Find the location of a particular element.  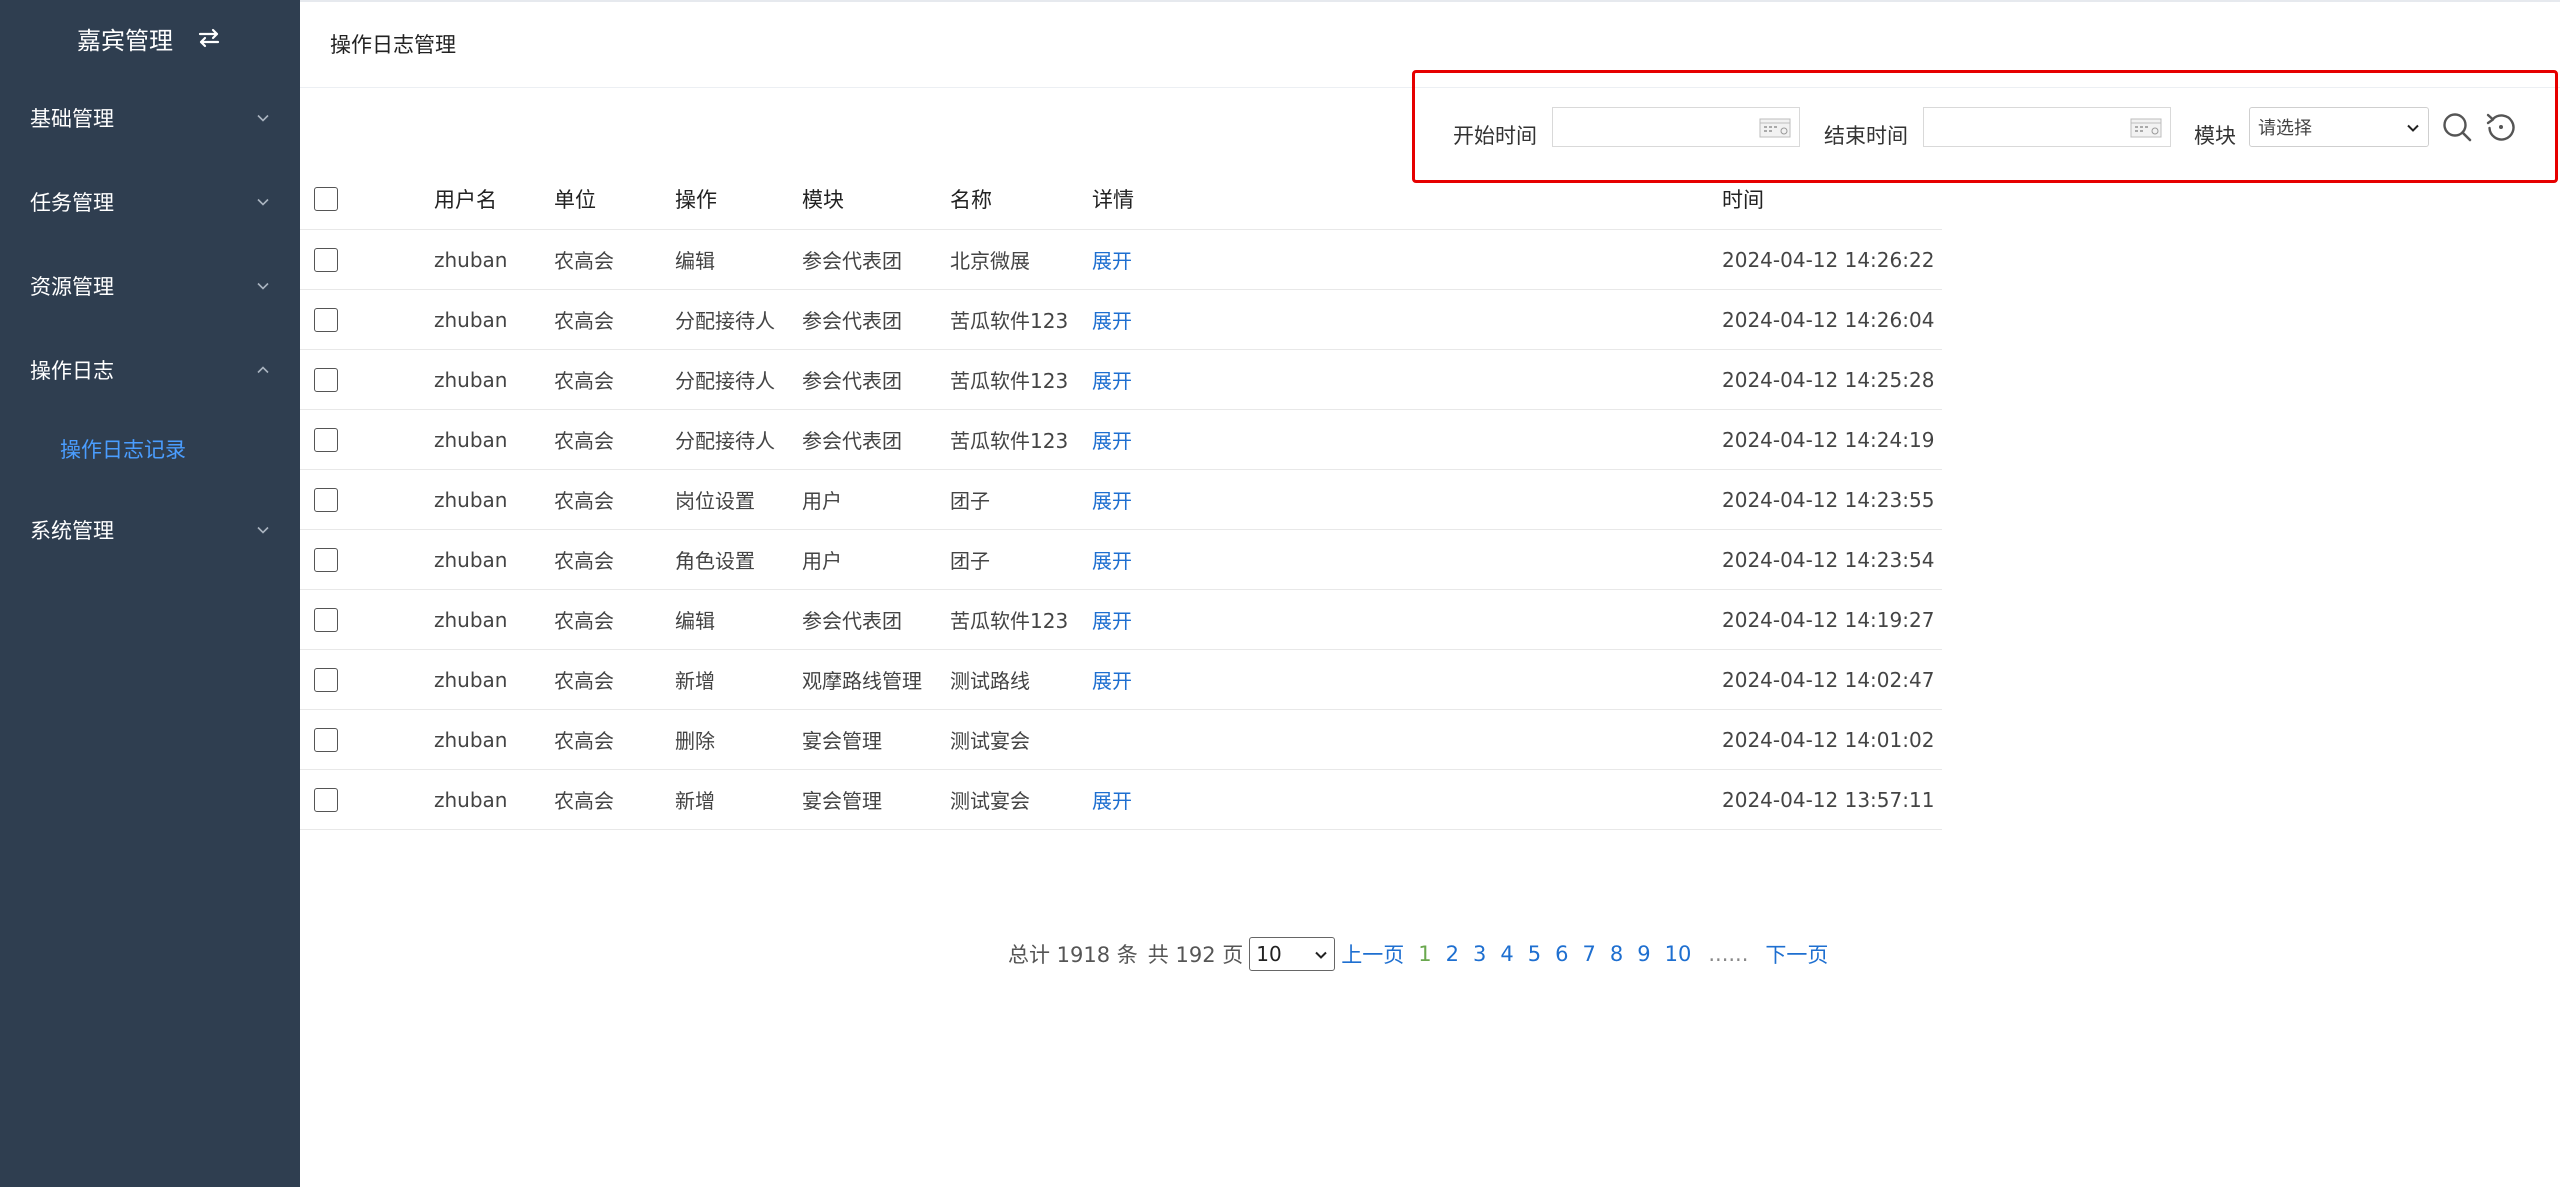

cell-op: 编辑 is located at coordinates (695, 261).